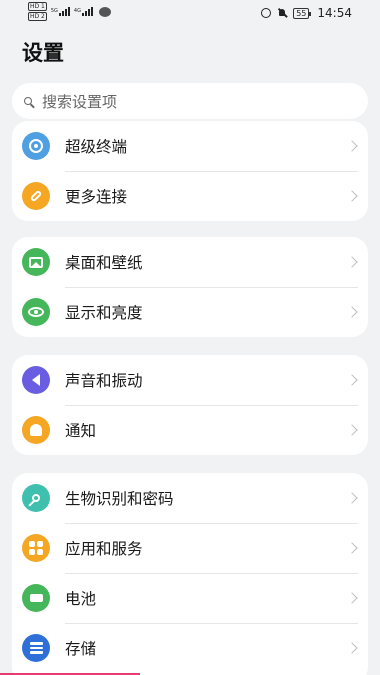 The width and height of the screenshot is (380, 675). I want to click on settings-item-display: 显示和亮度, so click(190, 312).